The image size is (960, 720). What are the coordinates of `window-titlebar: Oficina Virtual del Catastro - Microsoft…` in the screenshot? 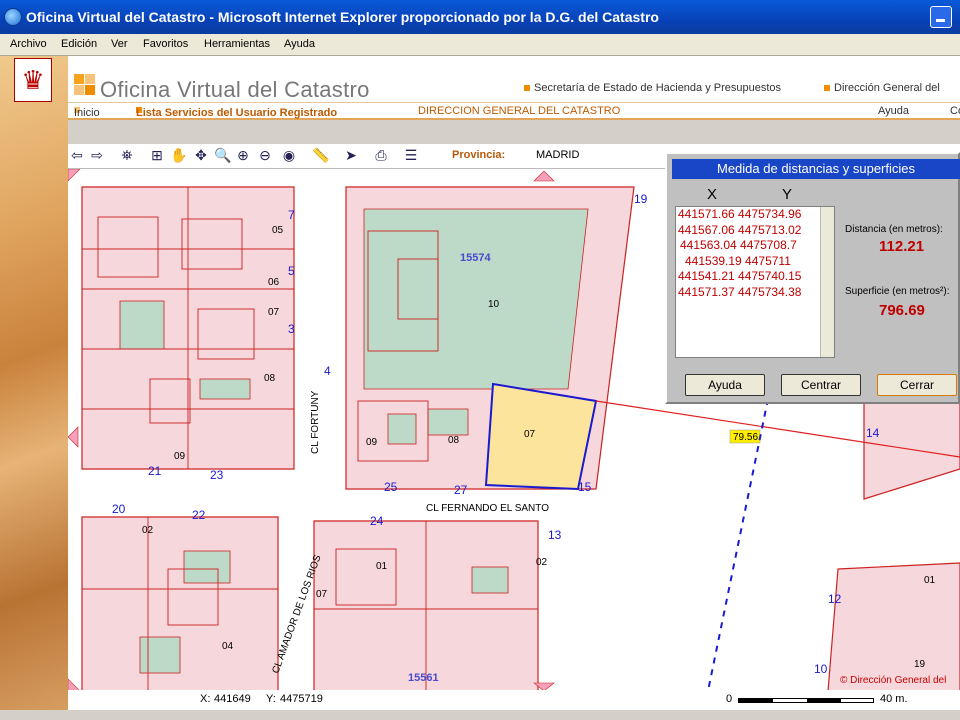 It's located at (480, 17).